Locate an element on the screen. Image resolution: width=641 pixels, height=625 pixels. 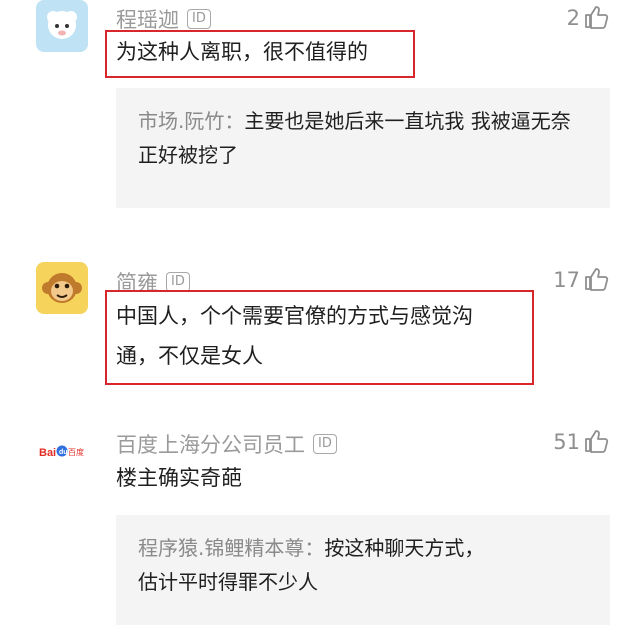
like-button: 17 is located at coordinates (581, 279).